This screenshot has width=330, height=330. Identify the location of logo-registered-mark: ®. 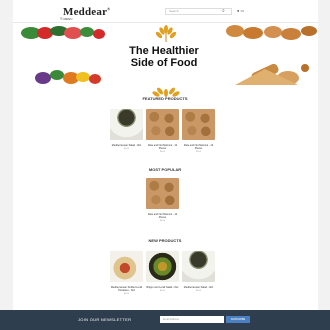
(109, 9).